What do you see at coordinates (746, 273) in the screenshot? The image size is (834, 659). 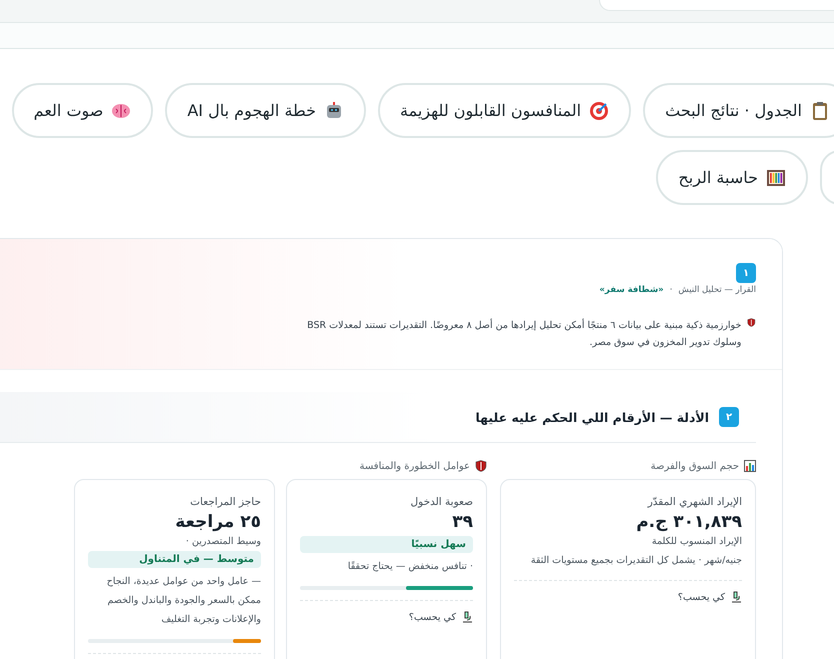 I see `step-number: ١` at bounding box center [746, 273].